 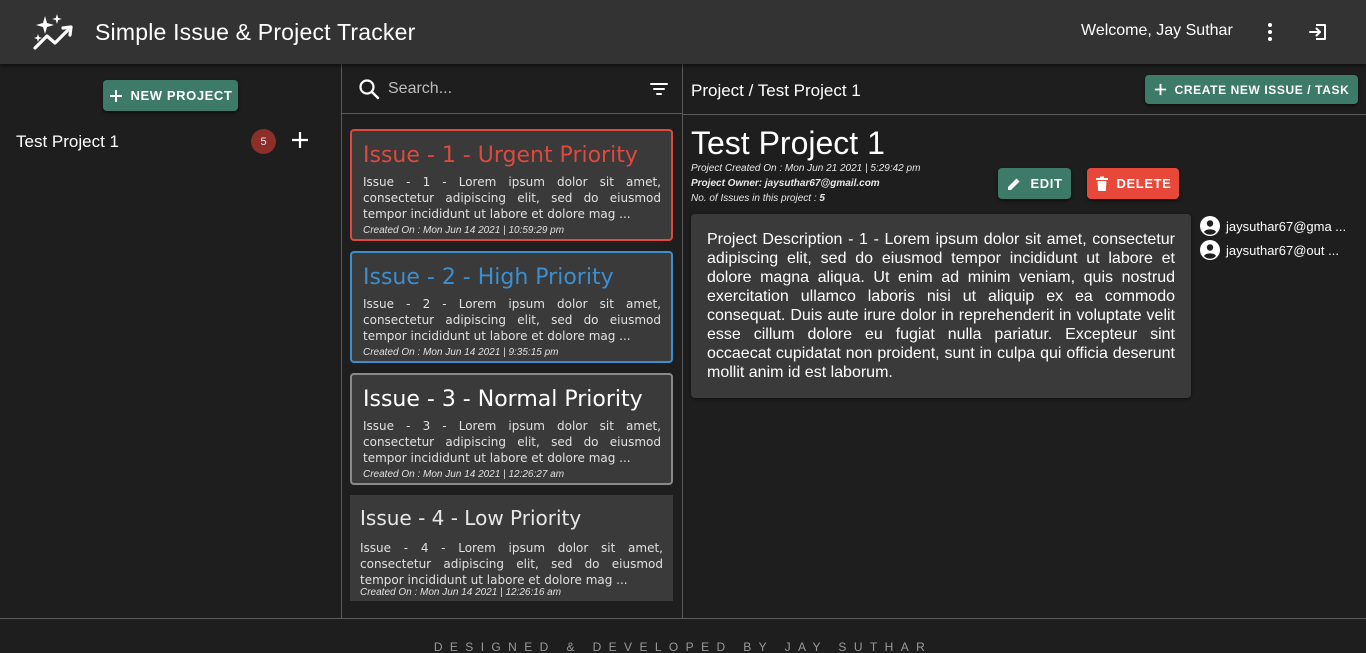 What do you see at coordinates (683, 646) in the screenshot?
I see `footer-credit: DESIGNED & DEVELOPED BY JAY SUTHAR` at bounding box center [683, 646].